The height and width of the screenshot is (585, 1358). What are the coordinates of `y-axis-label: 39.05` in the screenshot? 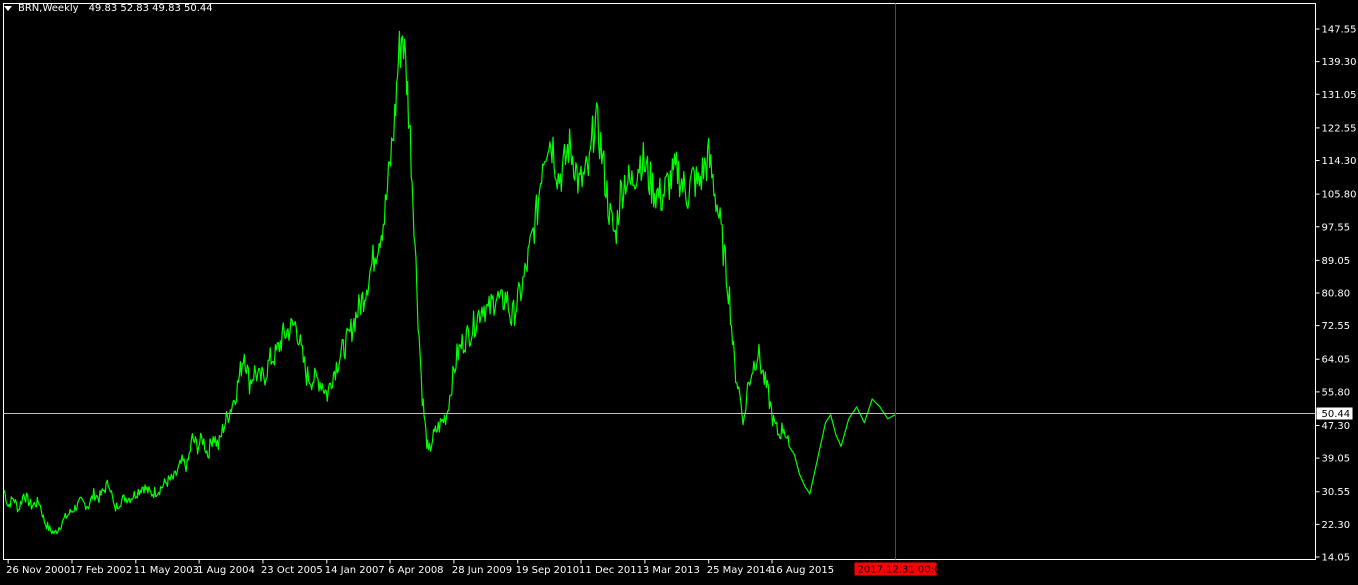 It's located at (1336, 459).